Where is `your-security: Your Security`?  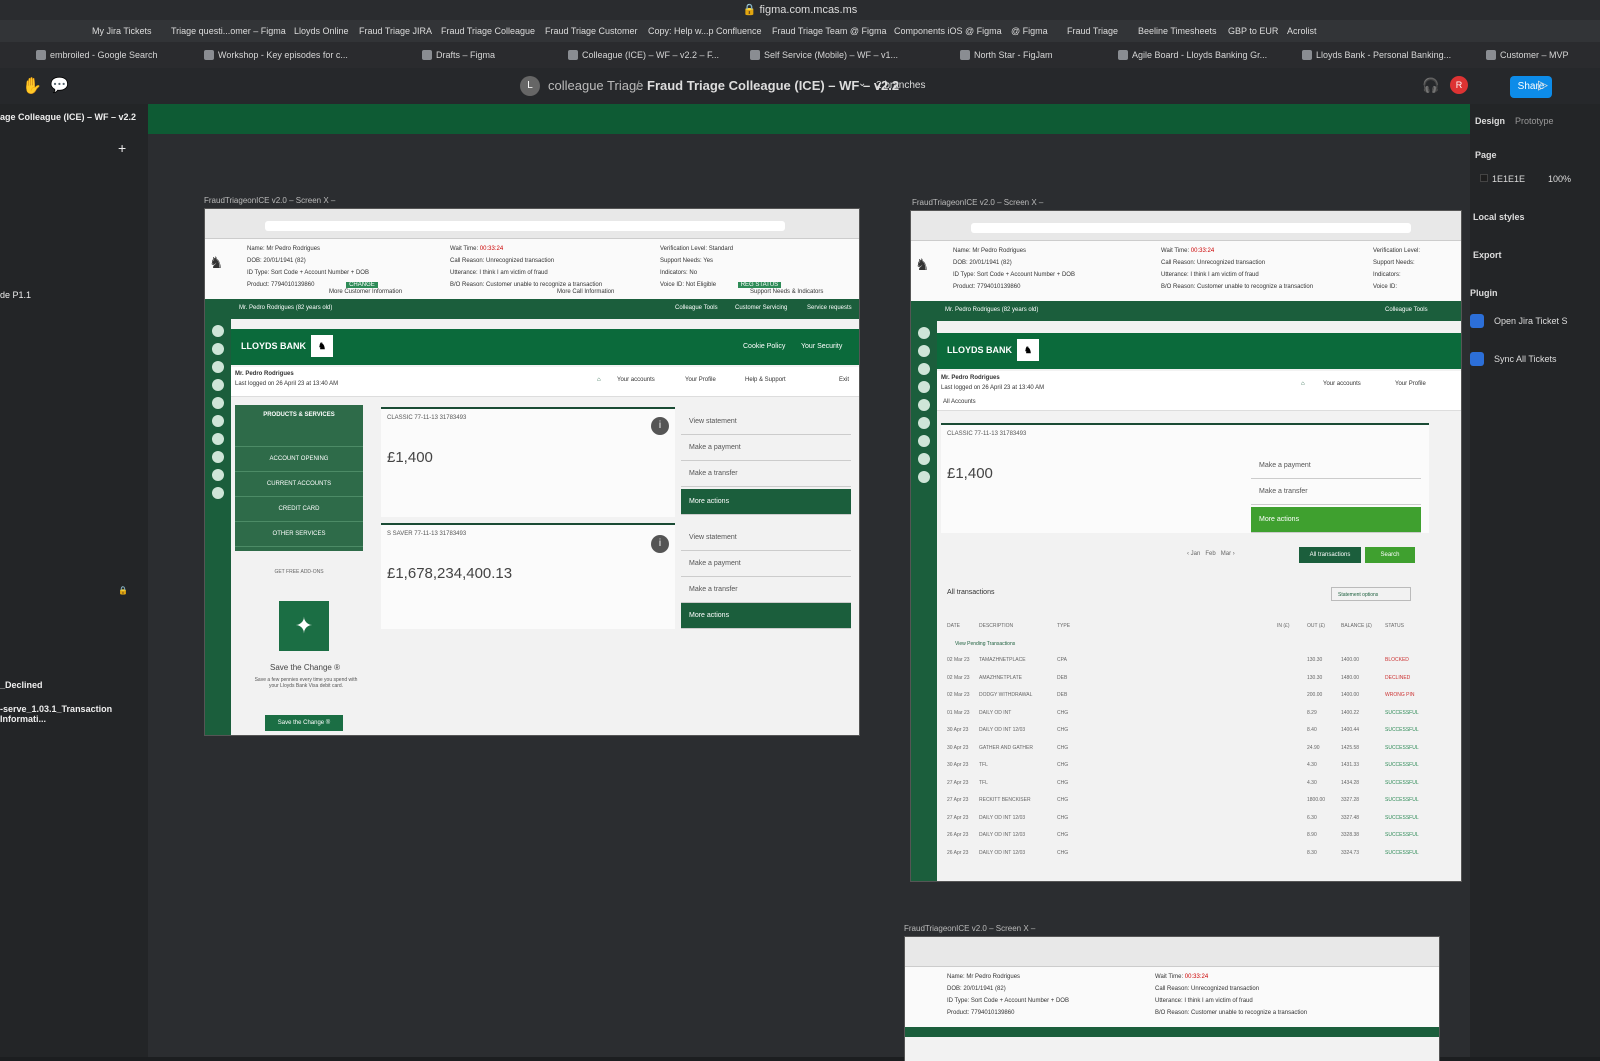 your-security: Your Security is located at coordinates (821, 346).